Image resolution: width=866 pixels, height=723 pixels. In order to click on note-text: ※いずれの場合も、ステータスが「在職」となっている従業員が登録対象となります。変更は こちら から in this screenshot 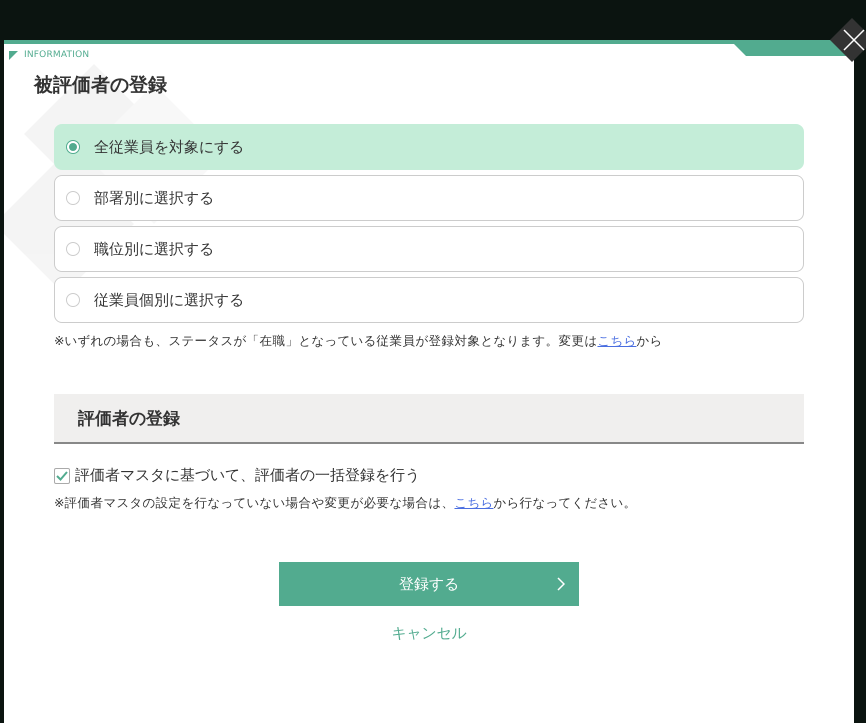, I will do `click(359, 341)`.